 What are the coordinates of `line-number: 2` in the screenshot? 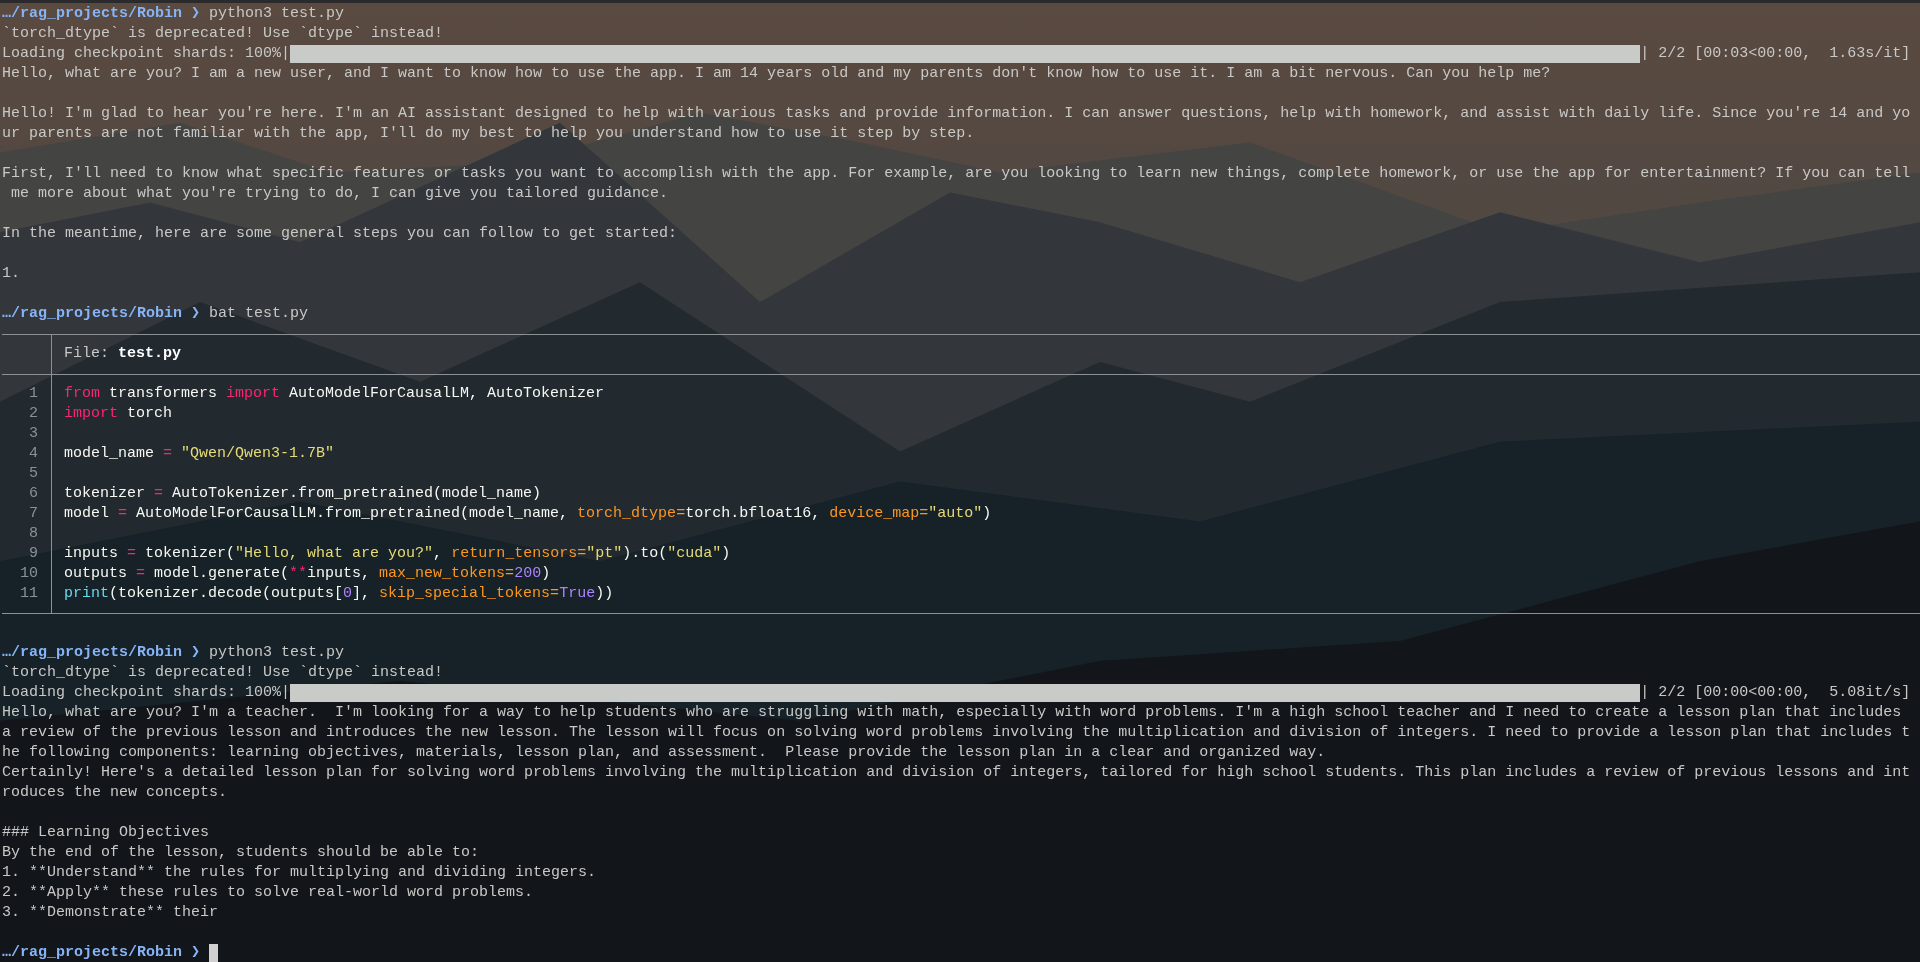 It's located at (33, 414).